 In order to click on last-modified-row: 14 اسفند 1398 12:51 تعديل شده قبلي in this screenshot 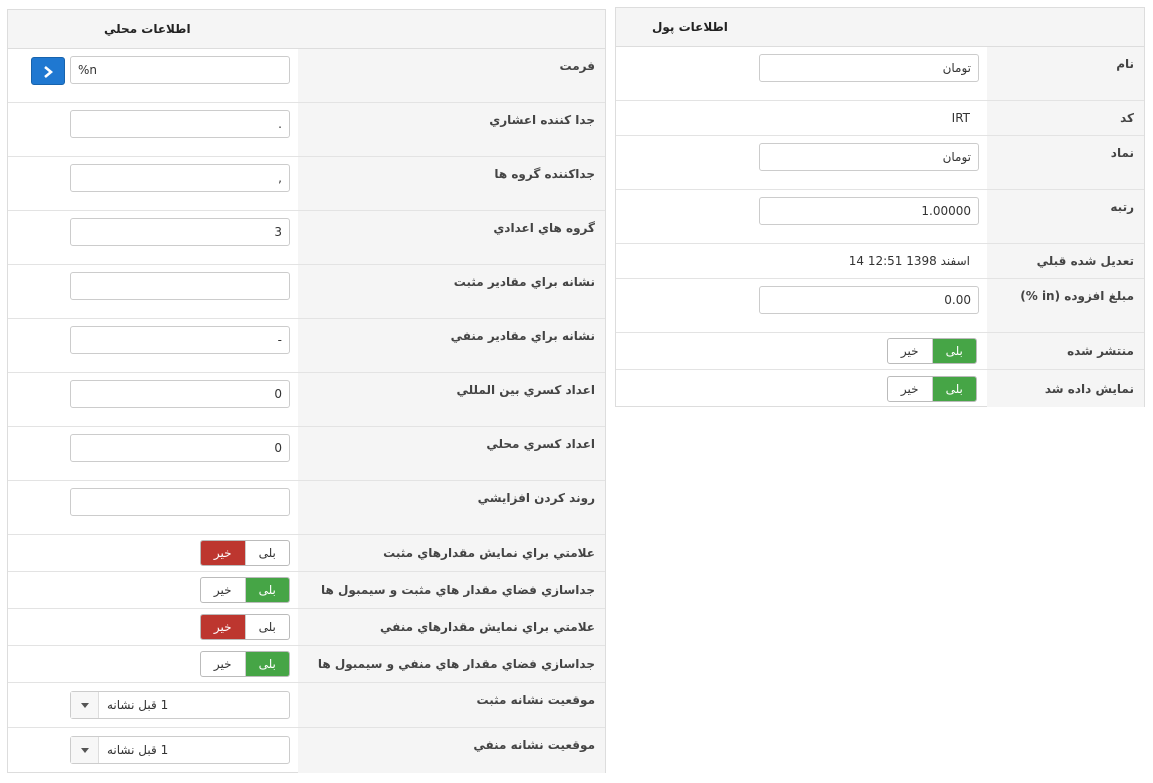, I will do `click(880, 261)`.